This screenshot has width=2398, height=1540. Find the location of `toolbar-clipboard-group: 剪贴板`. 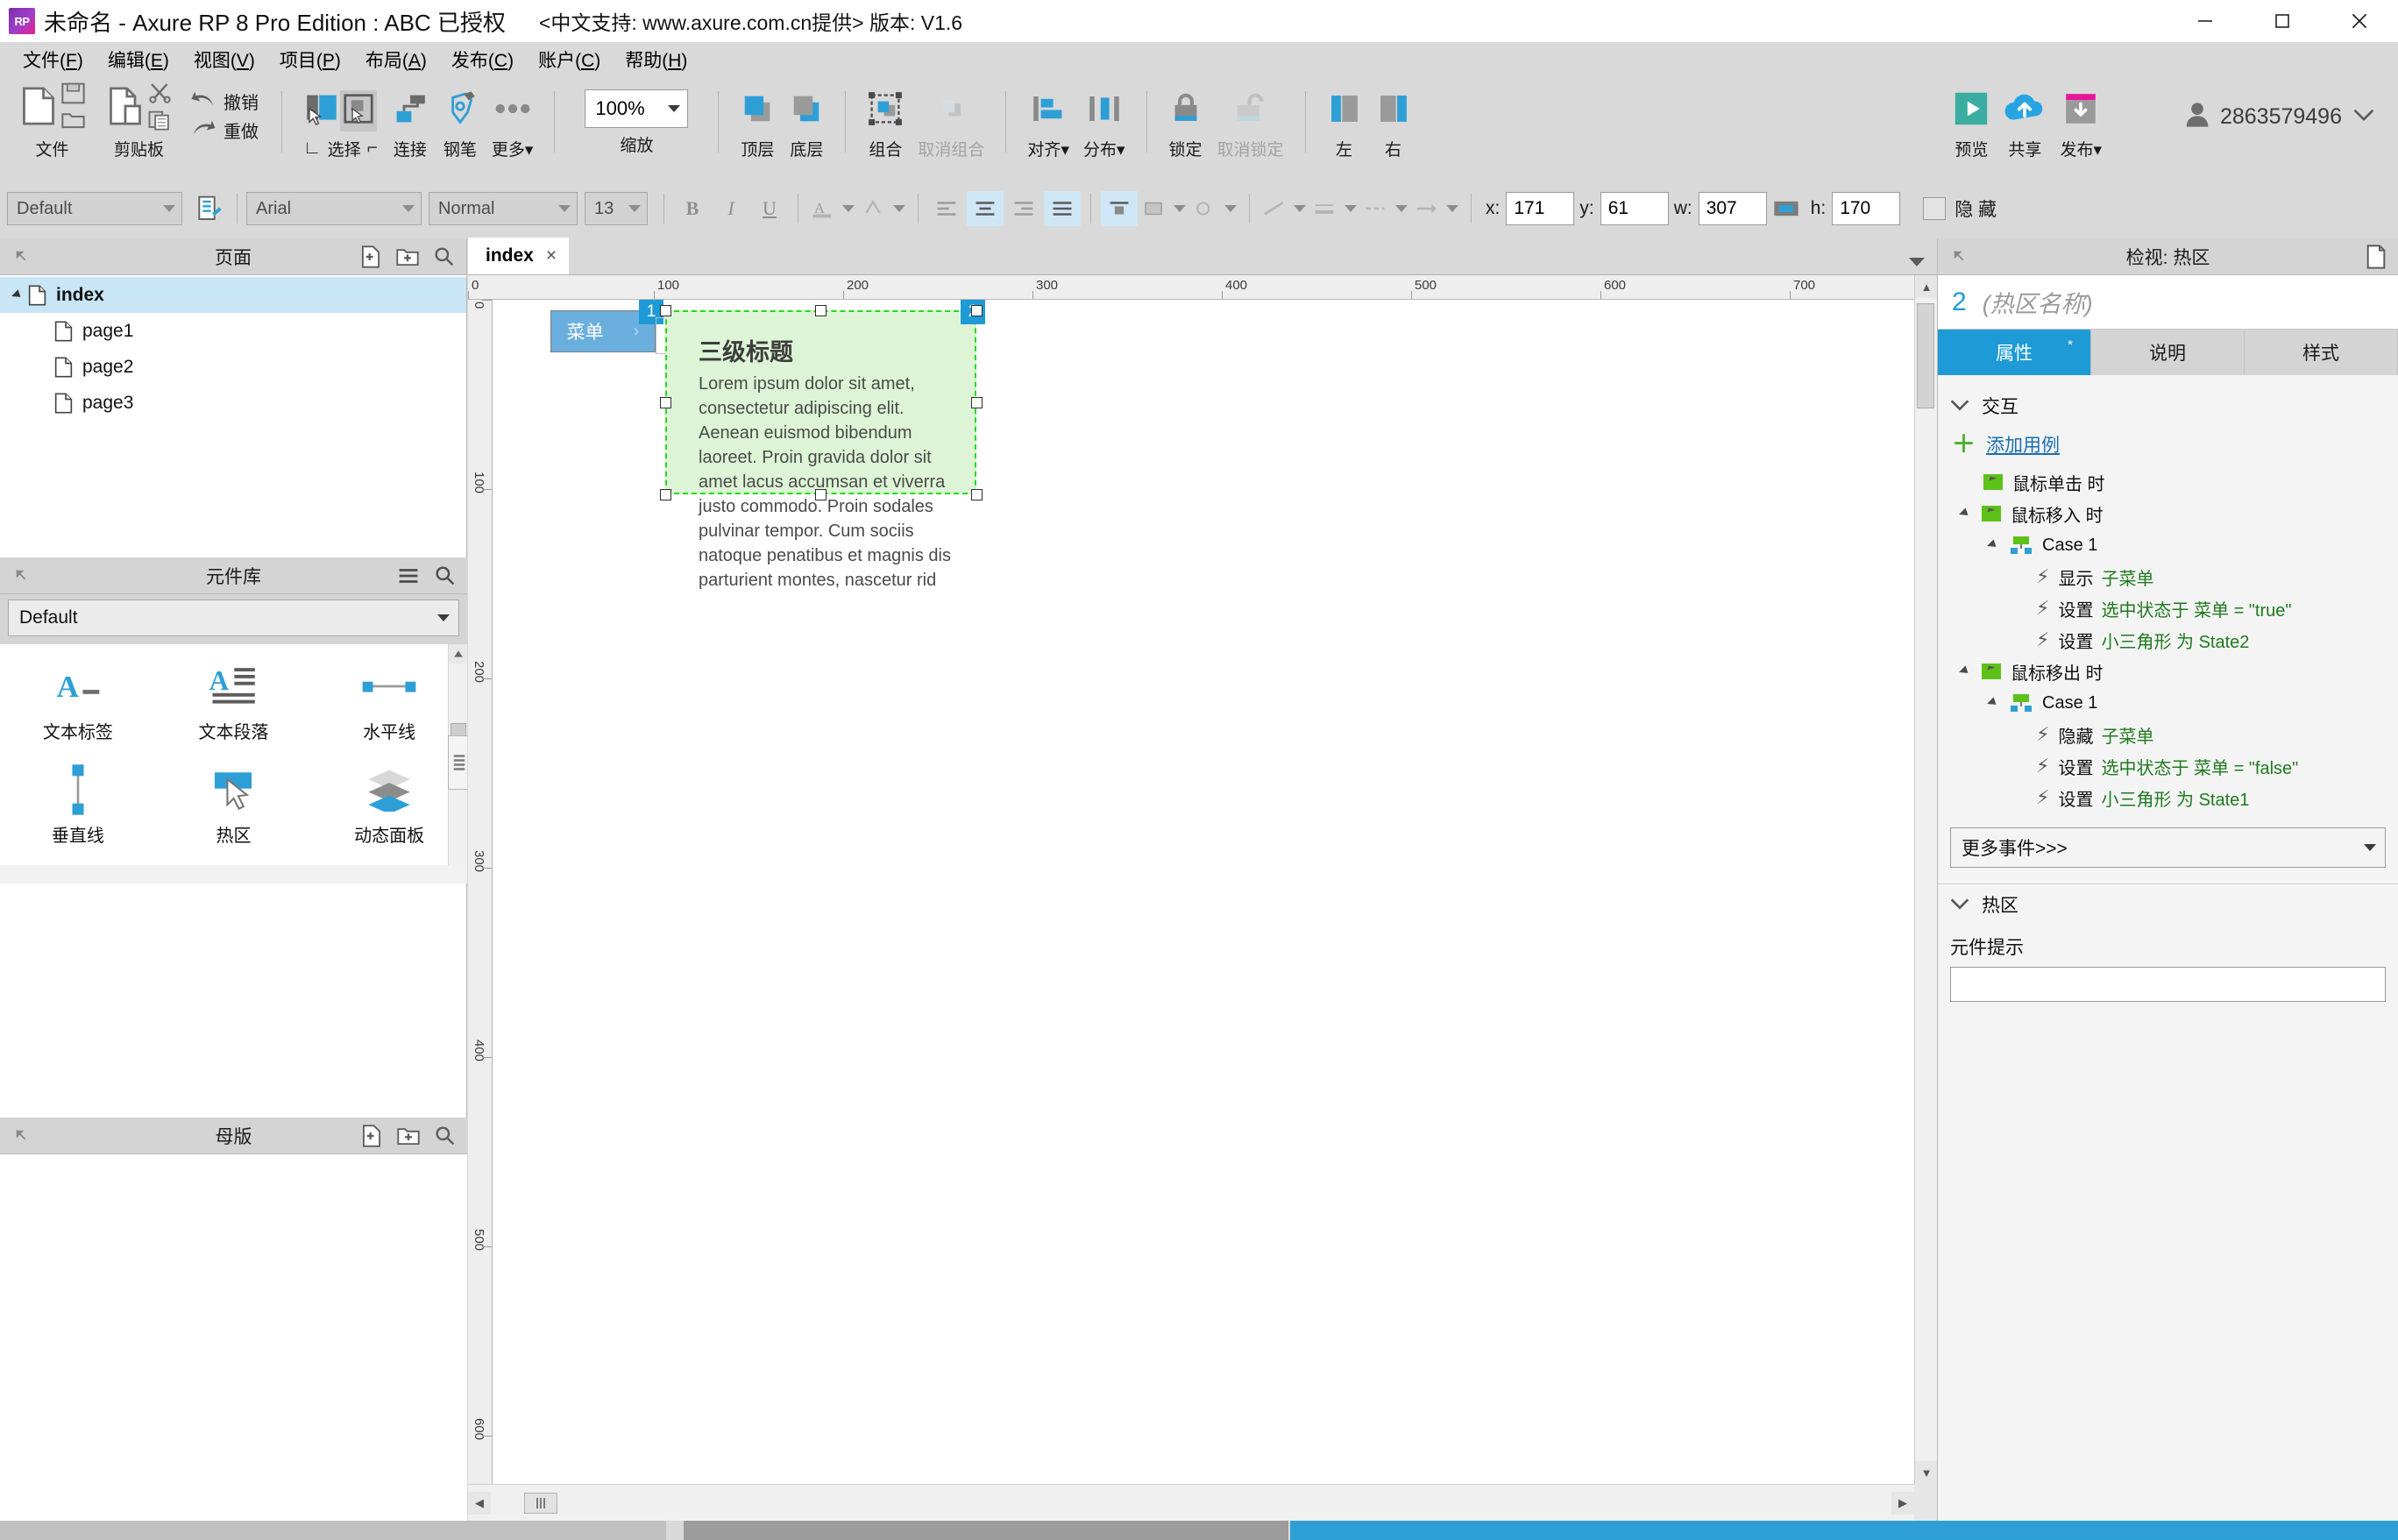

toolbar-clipboard-group: 剪贴板 is located at coordinates (139, 121).